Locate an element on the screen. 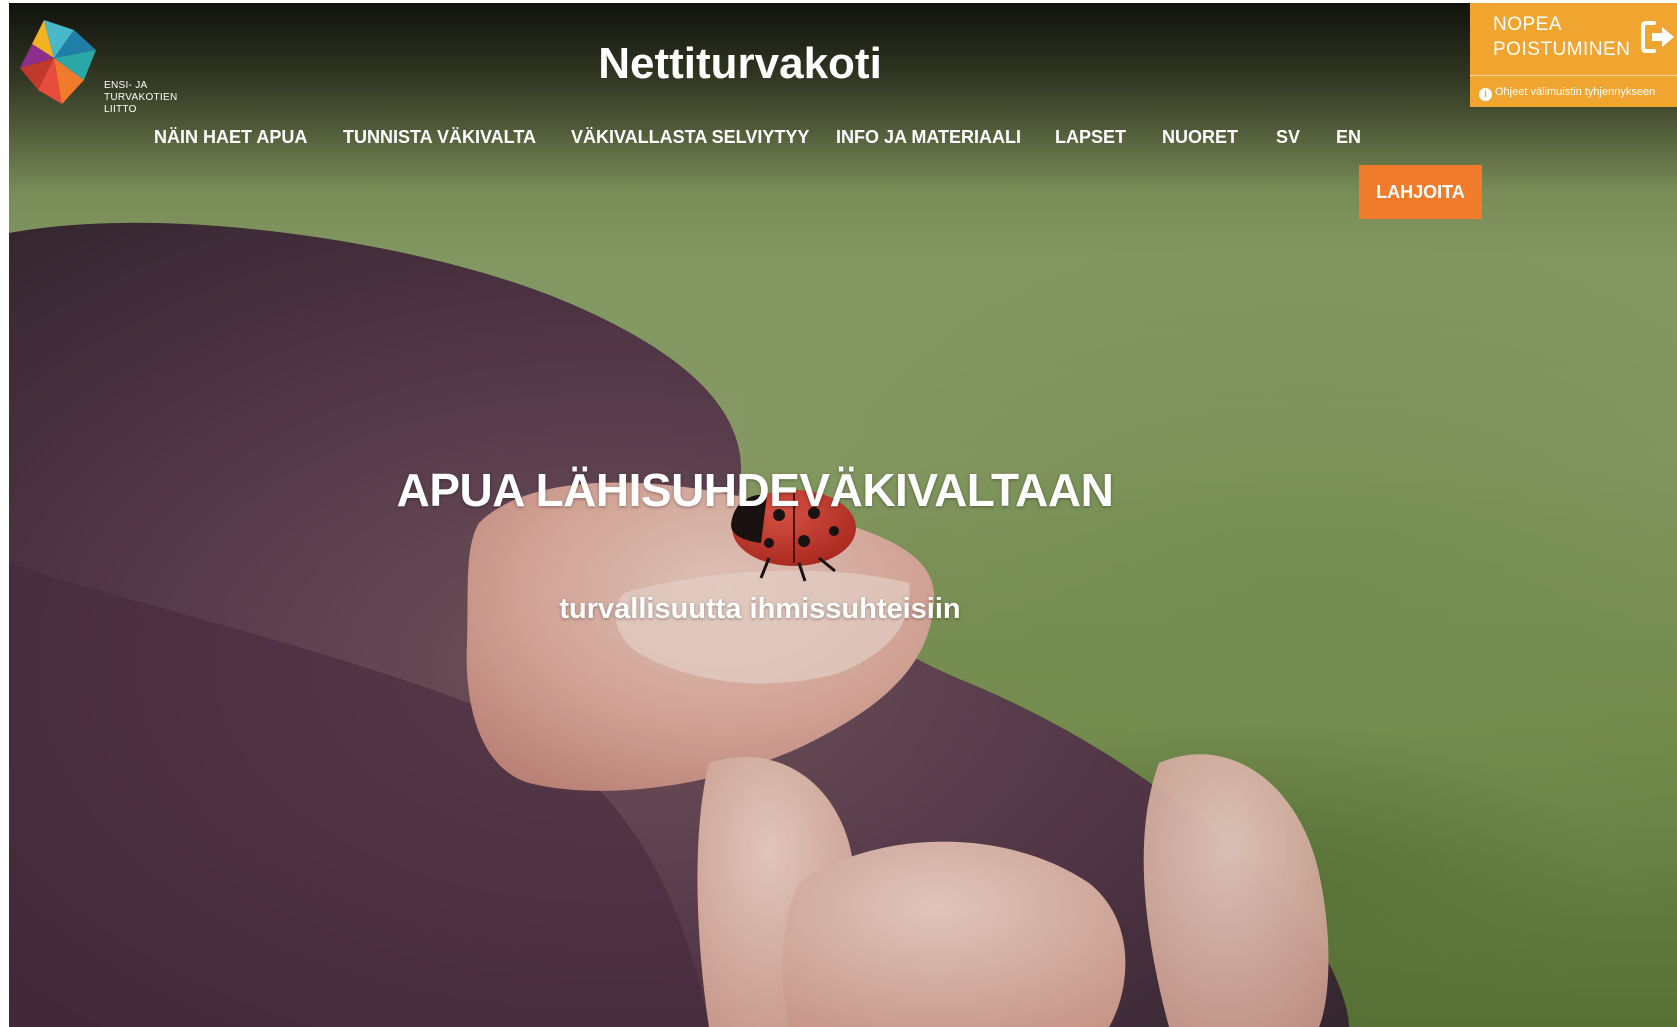 The width and height of the screenshot is (1677, 1027). nav-item-vakivallasta-selviytyy: VÄKIVALLASTA SELVIYTYY is located at coordinates (690, 137).